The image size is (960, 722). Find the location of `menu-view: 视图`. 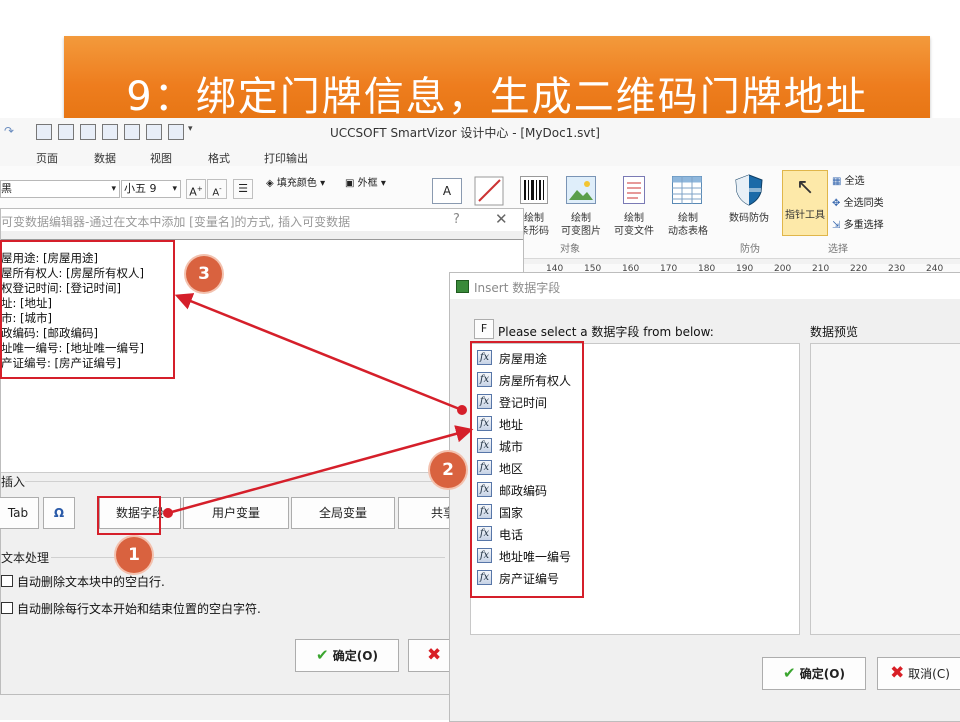

menu-view: 视图 is located at coordinates (161, 158).